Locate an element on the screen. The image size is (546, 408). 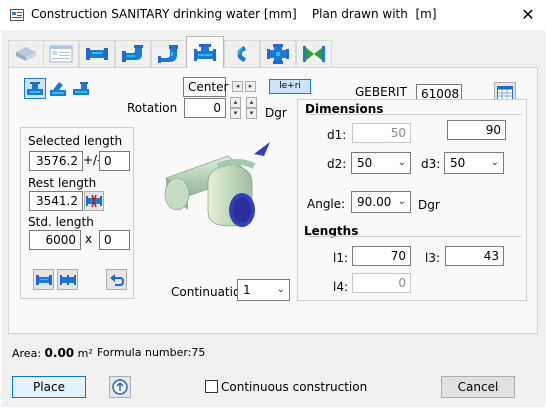
manufacturer-name: GEBERIT is located at coordinates (381, 92).